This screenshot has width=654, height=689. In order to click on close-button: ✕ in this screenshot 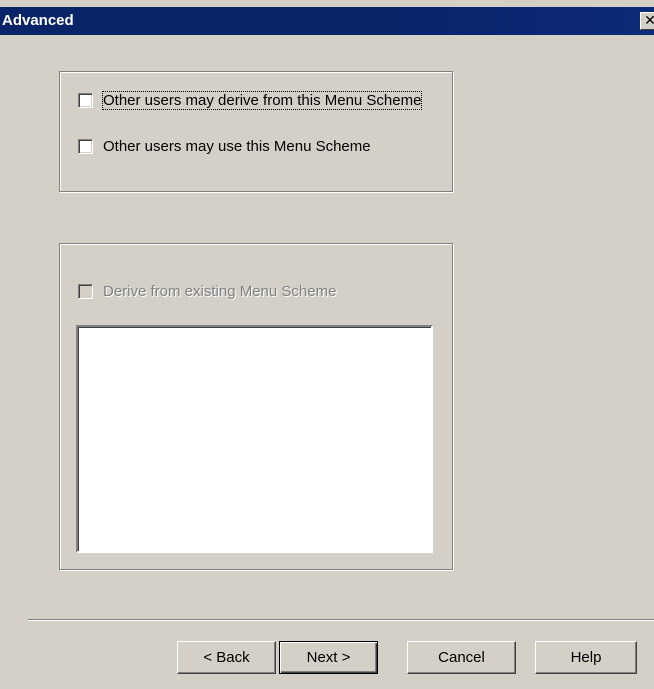, I will do `click(647, 21)`.